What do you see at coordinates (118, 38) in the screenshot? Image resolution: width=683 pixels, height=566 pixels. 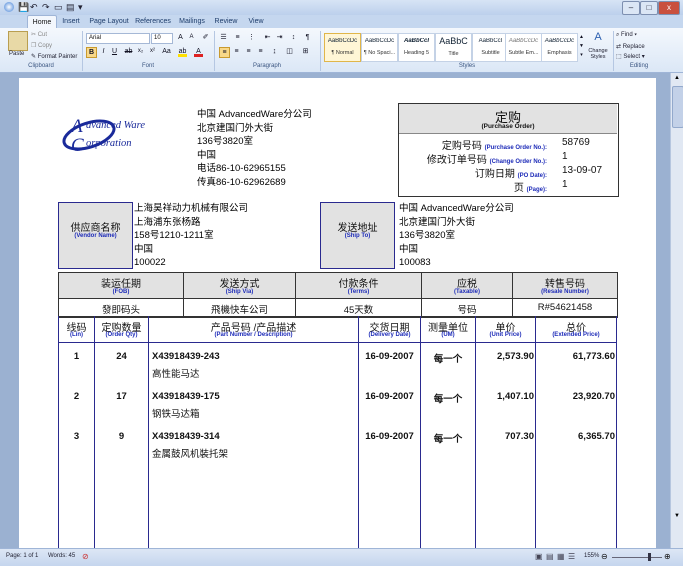 I see `font-name-combo: Arial` at bounding box center [118, 38].